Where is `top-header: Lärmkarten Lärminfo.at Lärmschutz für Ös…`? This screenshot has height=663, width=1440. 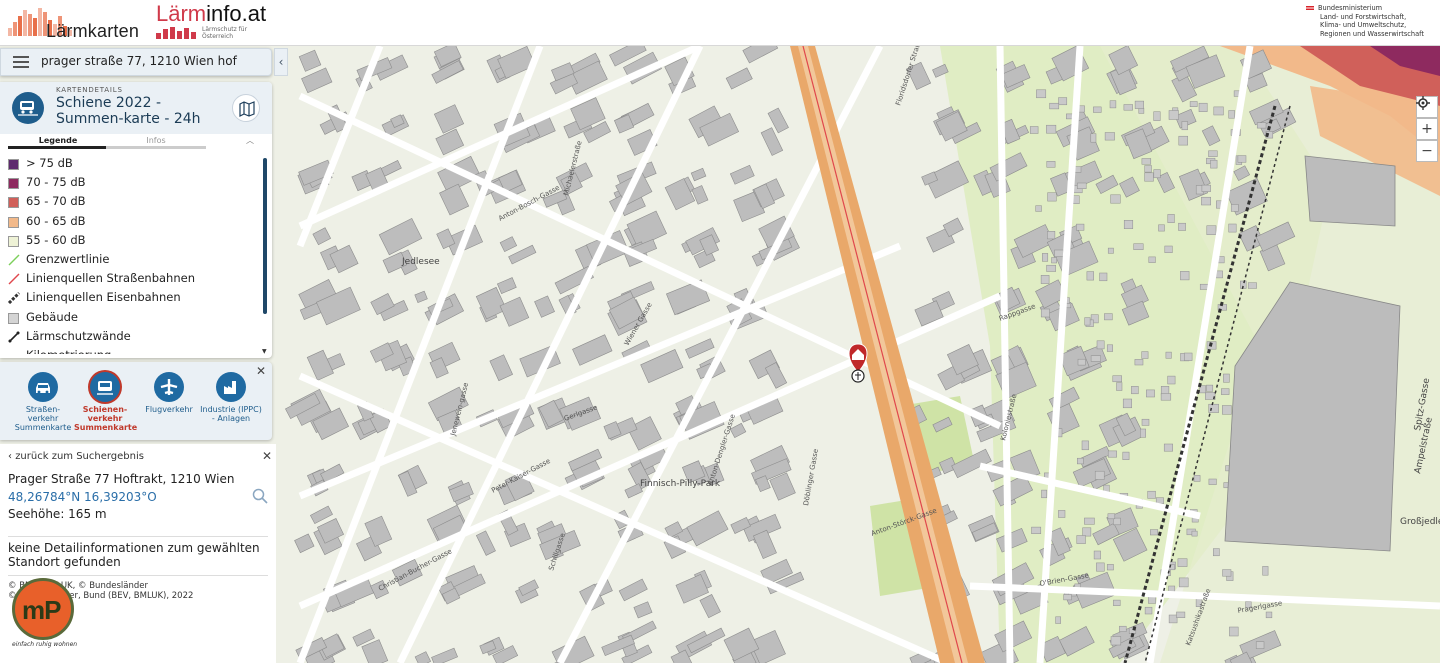
top-header: Lärmkarten Lärminfo.at Lärmschutz für Ös… is located at coordinates (720, 23).